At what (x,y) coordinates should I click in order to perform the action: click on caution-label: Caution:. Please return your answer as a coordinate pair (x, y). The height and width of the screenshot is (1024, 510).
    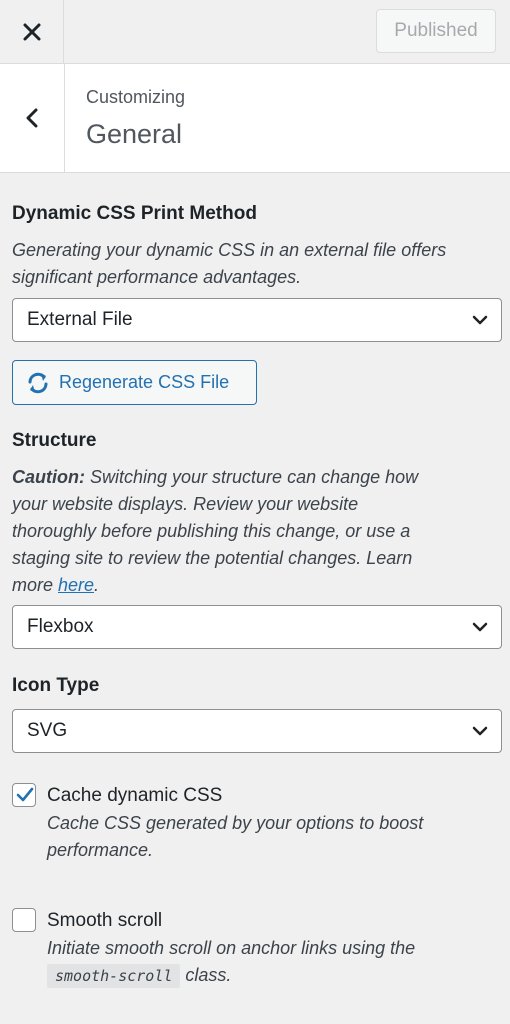
    Looking at the image, I should click on (48, 477).